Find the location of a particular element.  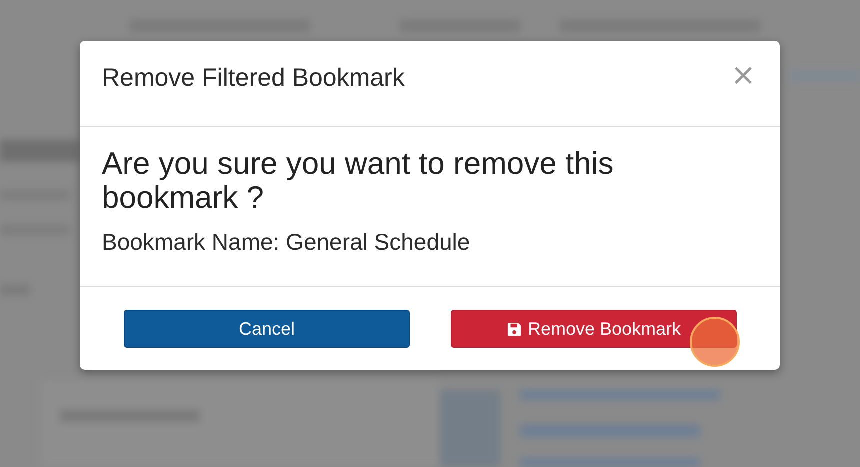

confirmation-question: Are you sure you want to remove this bookmark ? is located at coordinates (358, 181).